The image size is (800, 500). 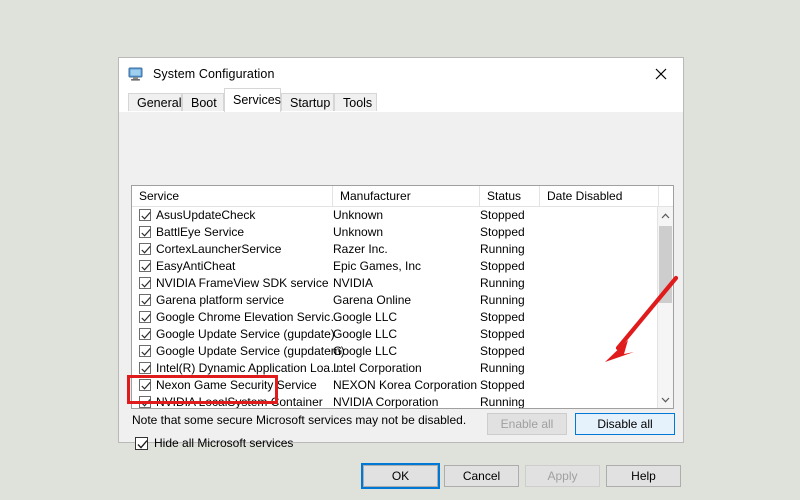 What do you see at coordinates (400, 476) in the screenshot?
I see `ok-button: OK` at bounding box center [400, 476].